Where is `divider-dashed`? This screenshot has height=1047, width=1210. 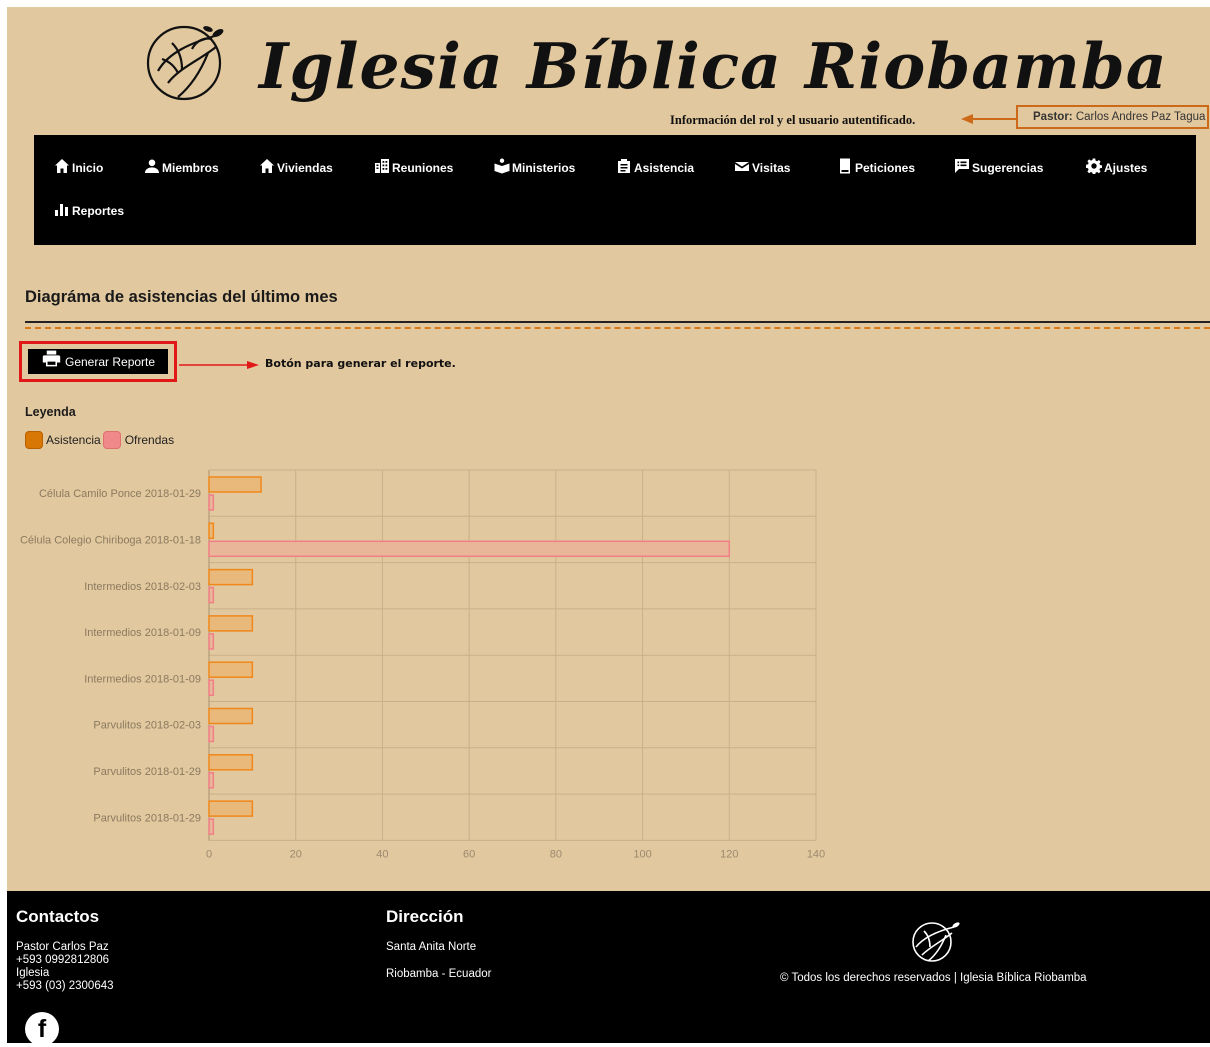 divider-dashed is located at coordinates (617, 328).